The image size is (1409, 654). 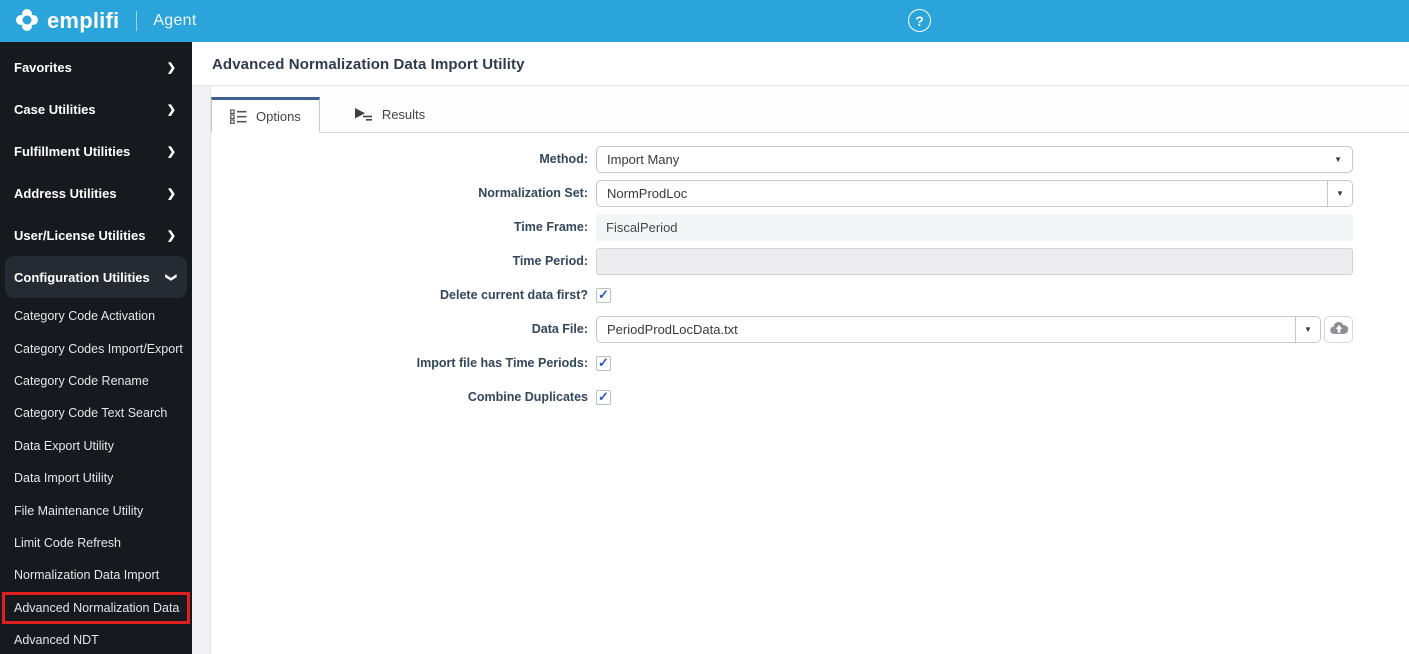 I want to click on sidebar-item-case-utilities: Case Utilities ❯, so click(x=96, y=109).